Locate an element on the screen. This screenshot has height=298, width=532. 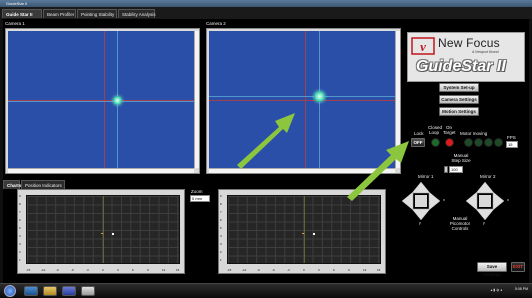
chart1-ytick: 5 is located at coordinates (20, 228).